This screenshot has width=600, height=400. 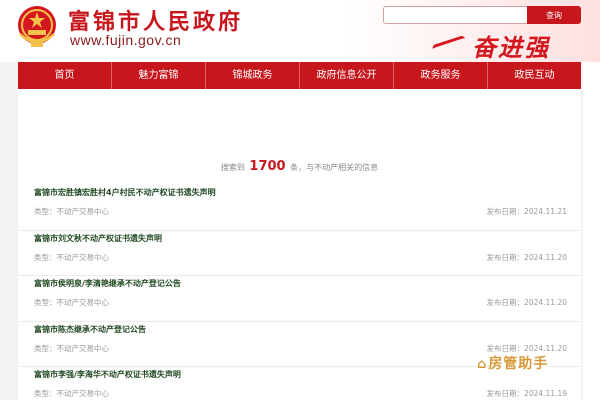 I want to click on result-date: 发布日期：2024.11.19, so click(x=526, y=393).